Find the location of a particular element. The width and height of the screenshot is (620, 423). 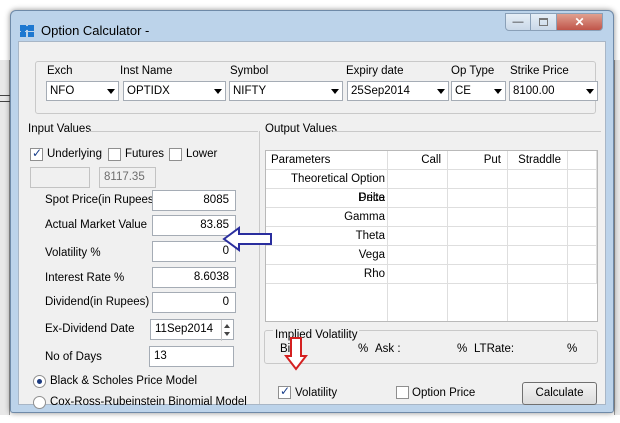

op-type-label: Op Type is located at coordinates (473, 71).